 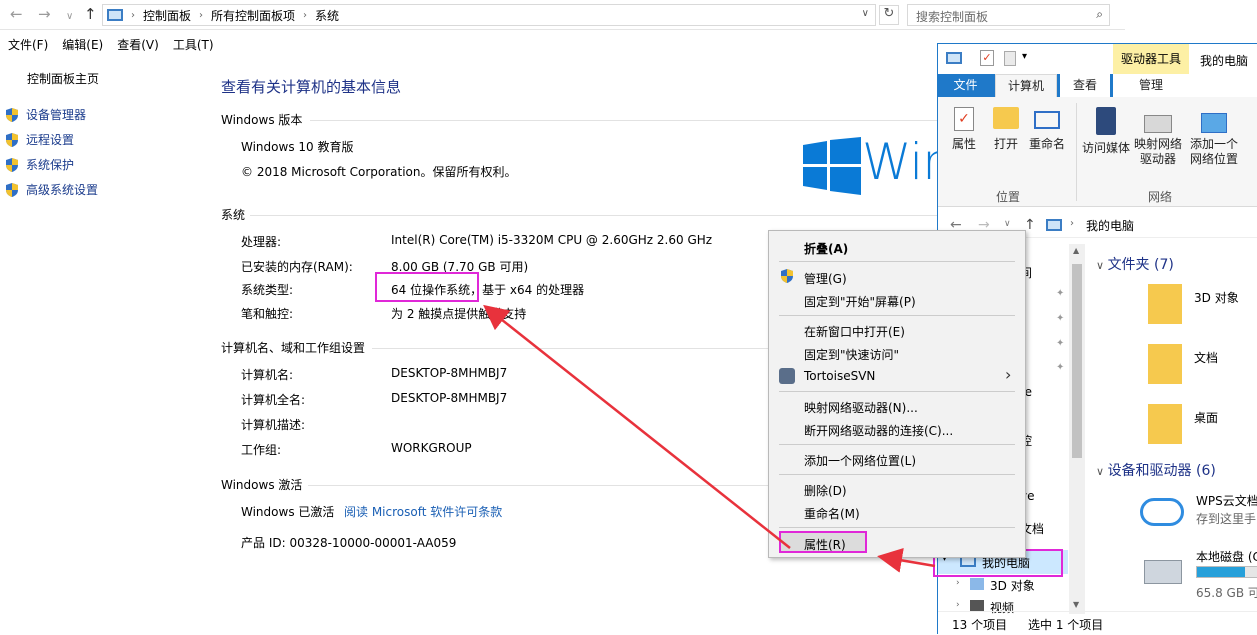 I want to click on refresh-icon: ↻, so click(x=889, y=15).